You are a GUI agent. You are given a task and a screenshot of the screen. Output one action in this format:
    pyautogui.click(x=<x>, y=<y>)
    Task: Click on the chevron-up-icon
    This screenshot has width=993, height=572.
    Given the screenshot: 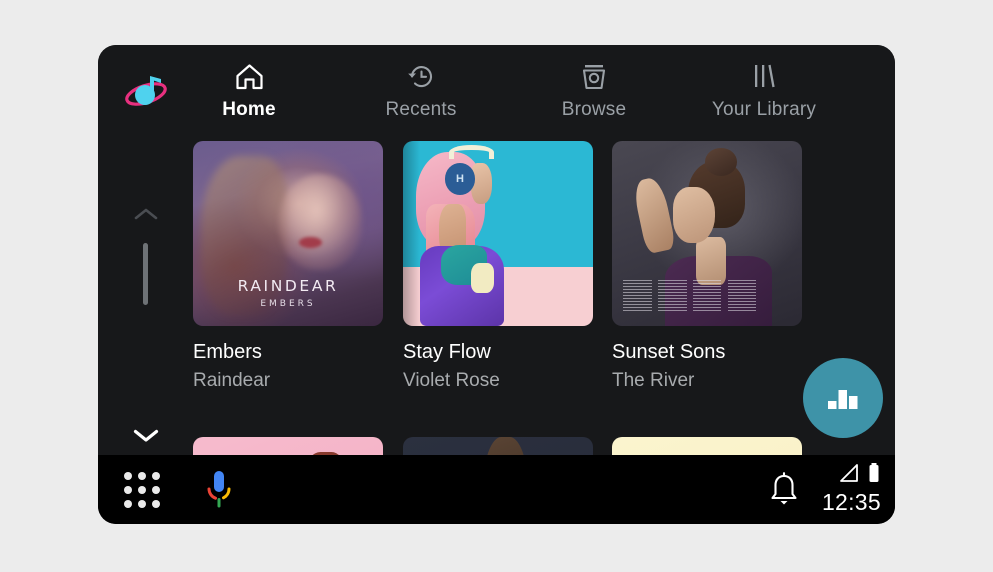 What is the action you would take?
    pyautogui.click(x=146, y=214)
    